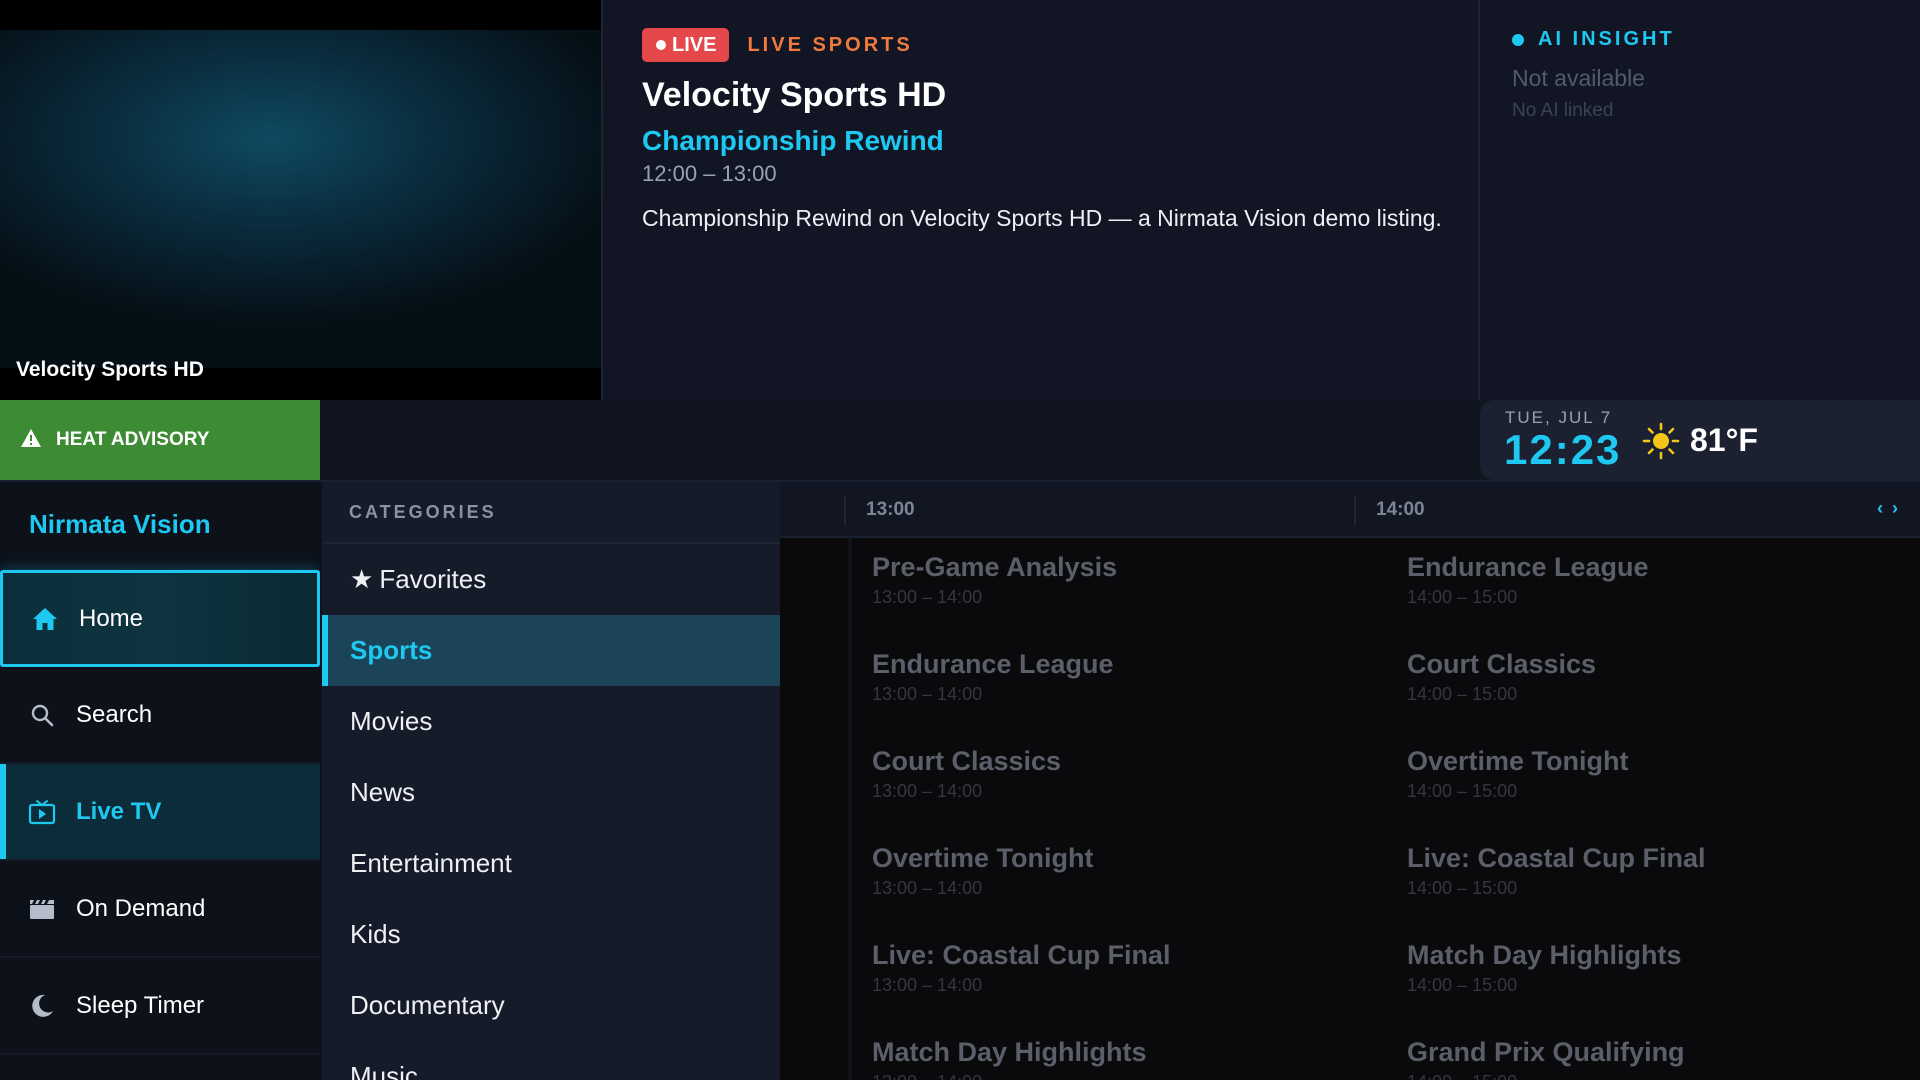 The height and width of the screenshot is (1080, 1920). What do you see at coordinates (1724, 440) in the screenshot?
I see `temperature: 81°F` at bounding box center [1724, 440].